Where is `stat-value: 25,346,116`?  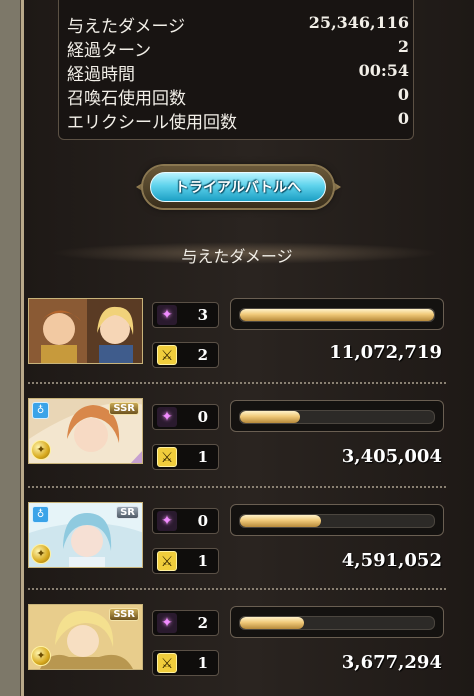
stat-value: 25,346,116 is located at coordinates (358, 22).